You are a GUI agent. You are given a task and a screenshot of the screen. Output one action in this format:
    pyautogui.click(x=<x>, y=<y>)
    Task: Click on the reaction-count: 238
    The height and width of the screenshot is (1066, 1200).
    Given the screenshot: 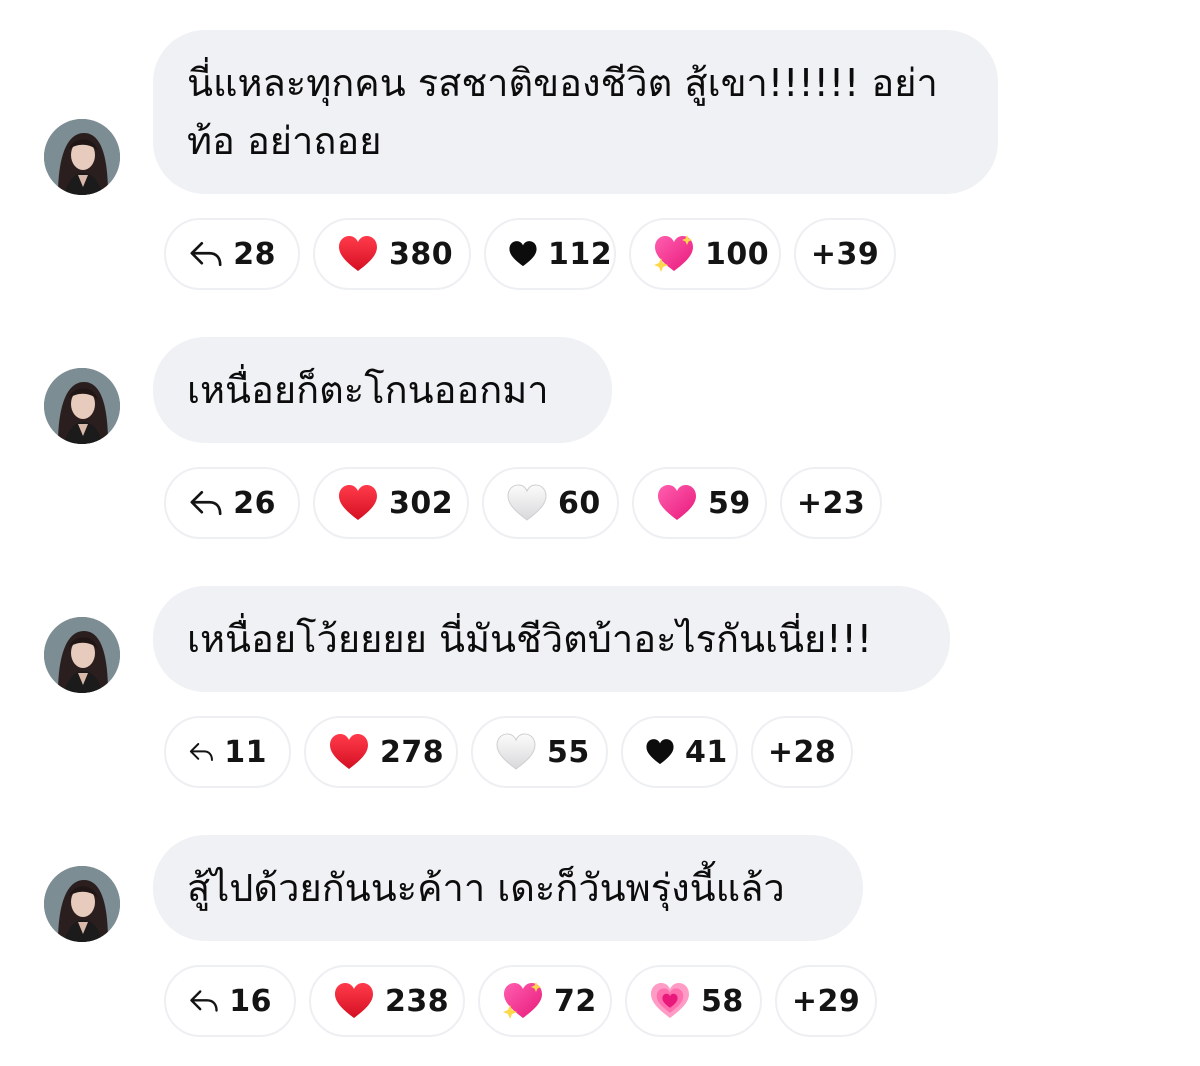 What is the action you would take?
    pyautogui.click(x=417, y=1001)
    